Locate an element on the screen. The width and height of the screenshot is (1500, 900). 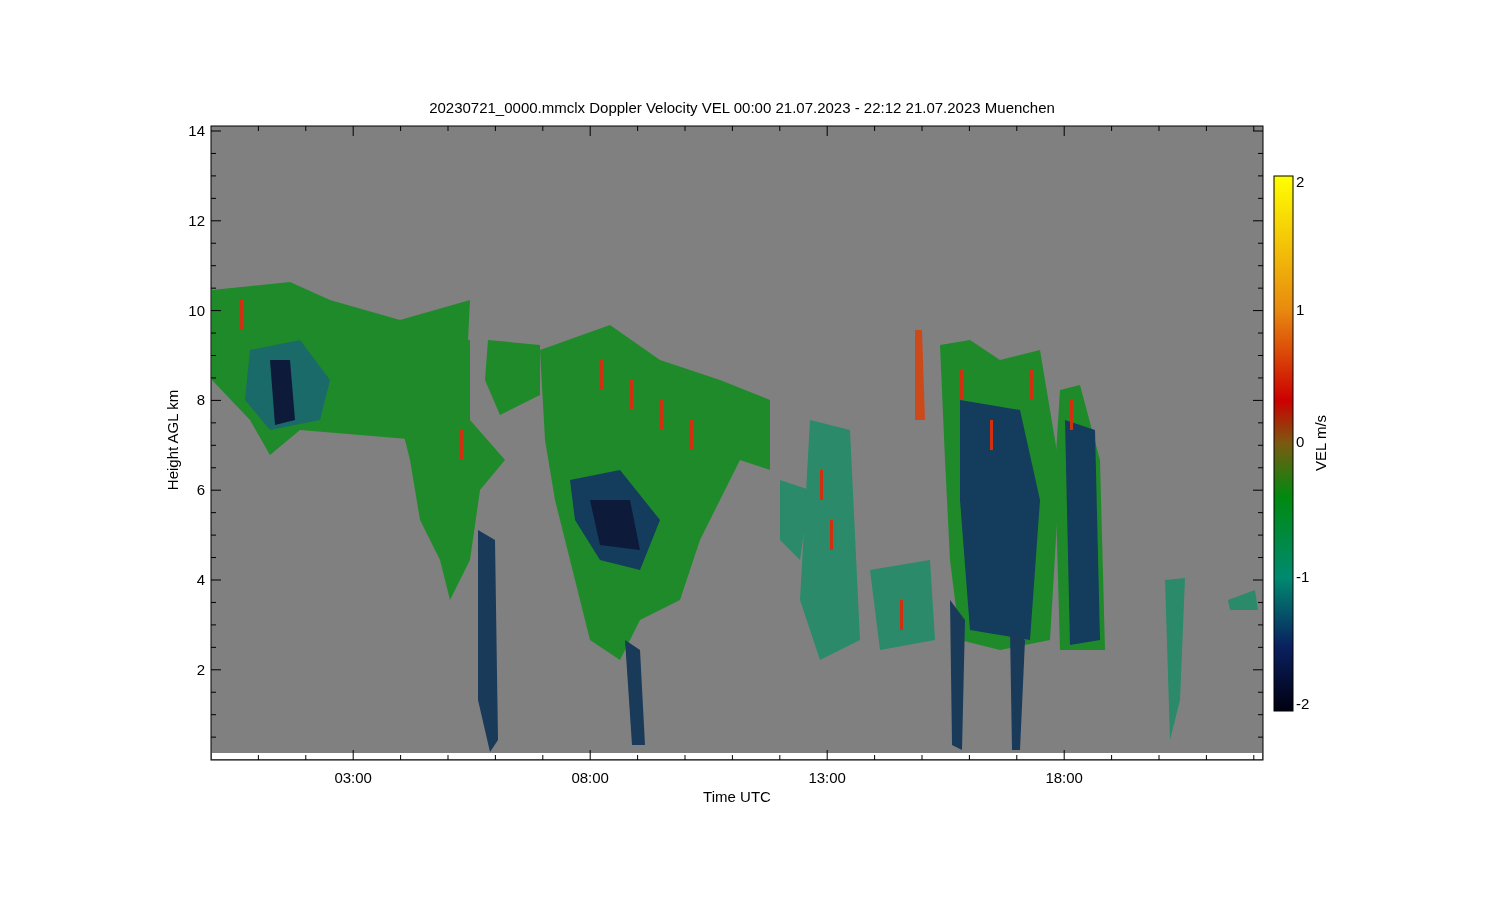
x-tick-label: 08:00 is located at coordinates (590, 777).